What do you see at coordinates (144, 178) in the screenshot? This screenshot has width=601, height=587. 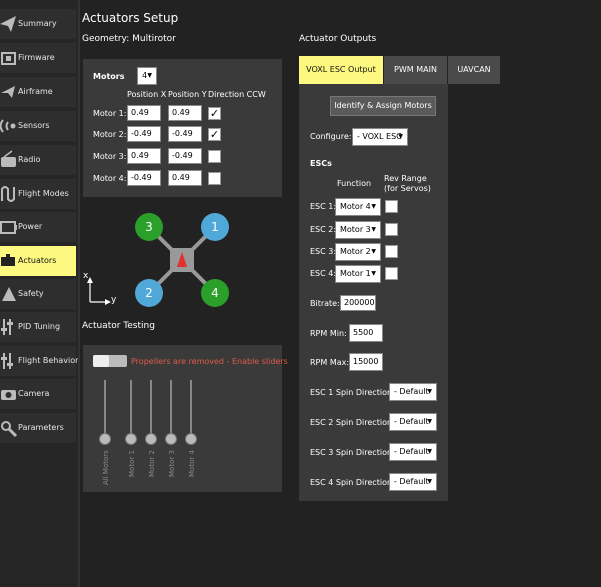 I see `motor-4-position-x: -0.49` at bounding box center [144, 178].